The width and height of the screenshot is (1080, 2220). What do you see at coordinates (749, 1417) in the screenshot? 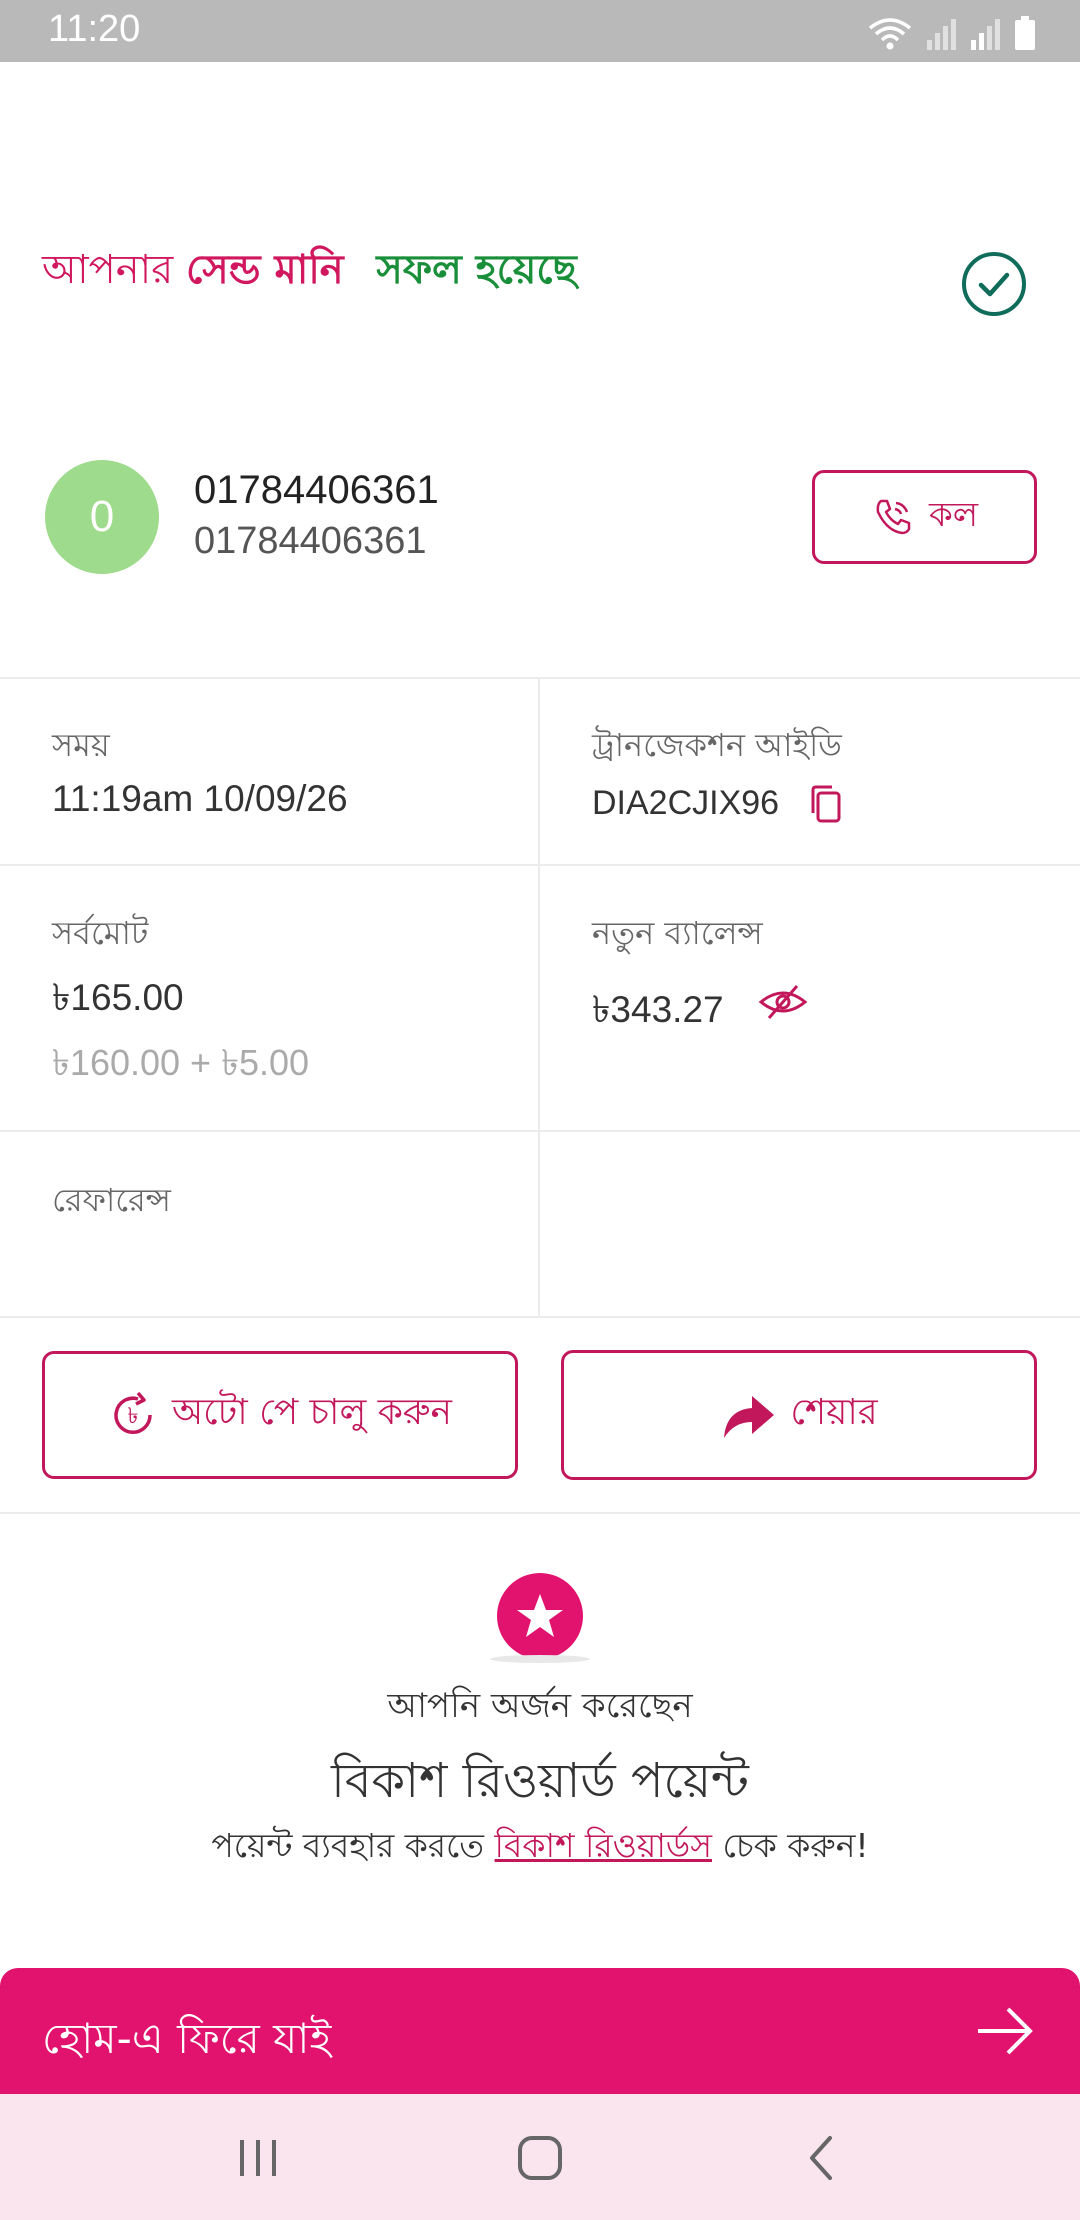
I see `share-arrow-icon` at bounding box center [749, 1417].